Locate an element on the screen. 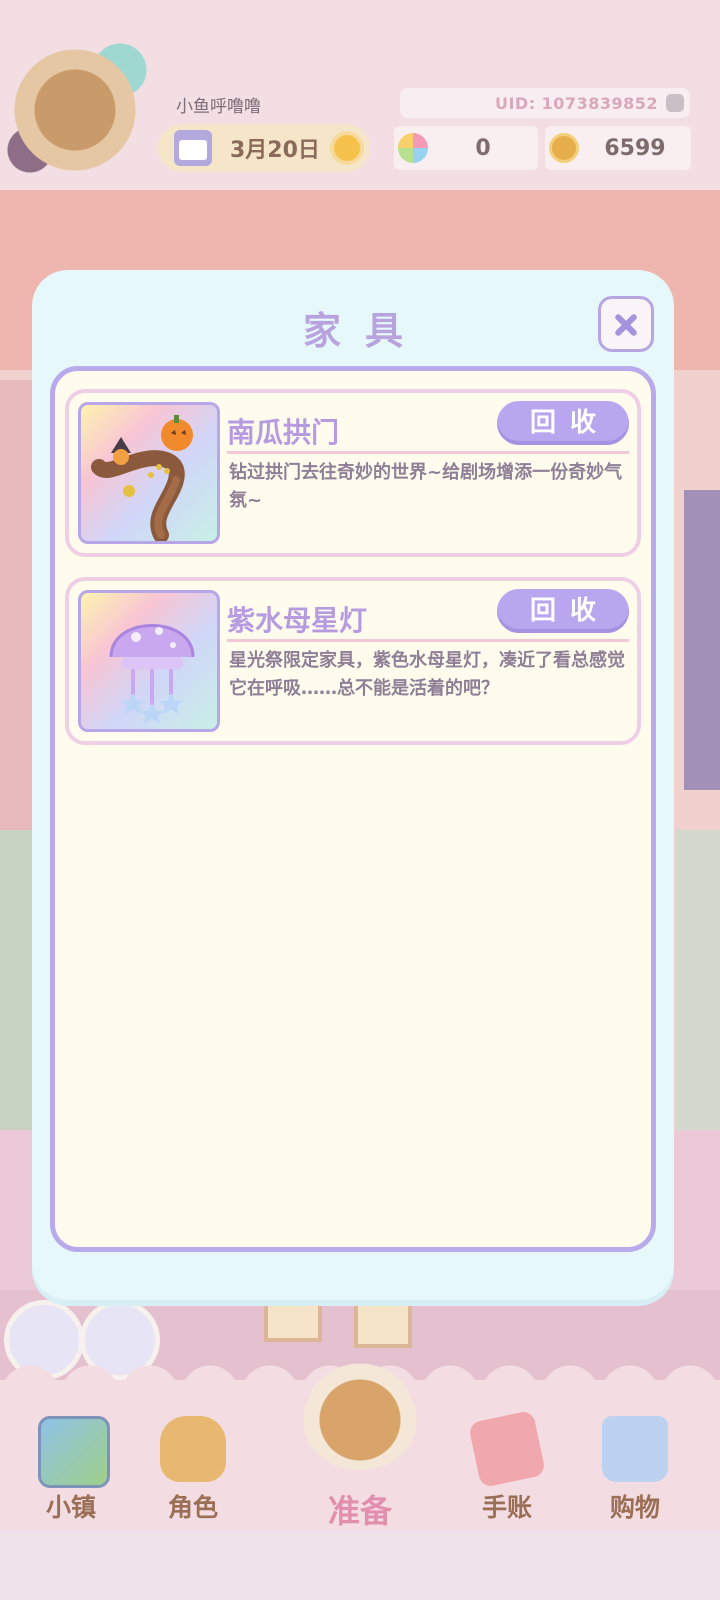 This screenshot has height=1600, width=720. notebook-icon is located at coordinates (507, 1449).